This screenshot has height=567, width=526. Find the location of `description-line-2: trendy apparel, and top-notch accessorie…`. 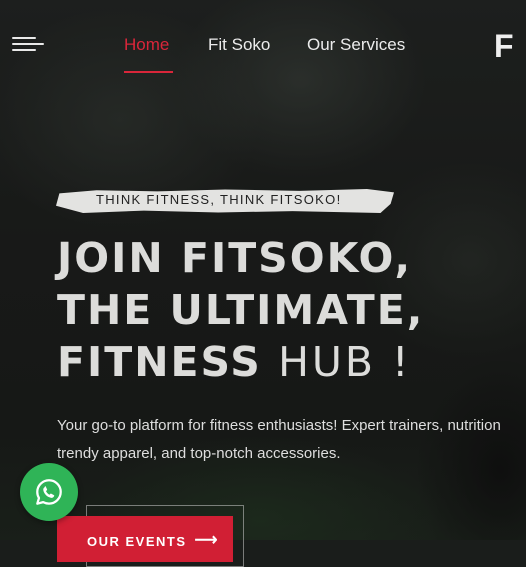

description-line-2: trendy apparel, and top-notch accessorie… is located at coordinates (199, 453).